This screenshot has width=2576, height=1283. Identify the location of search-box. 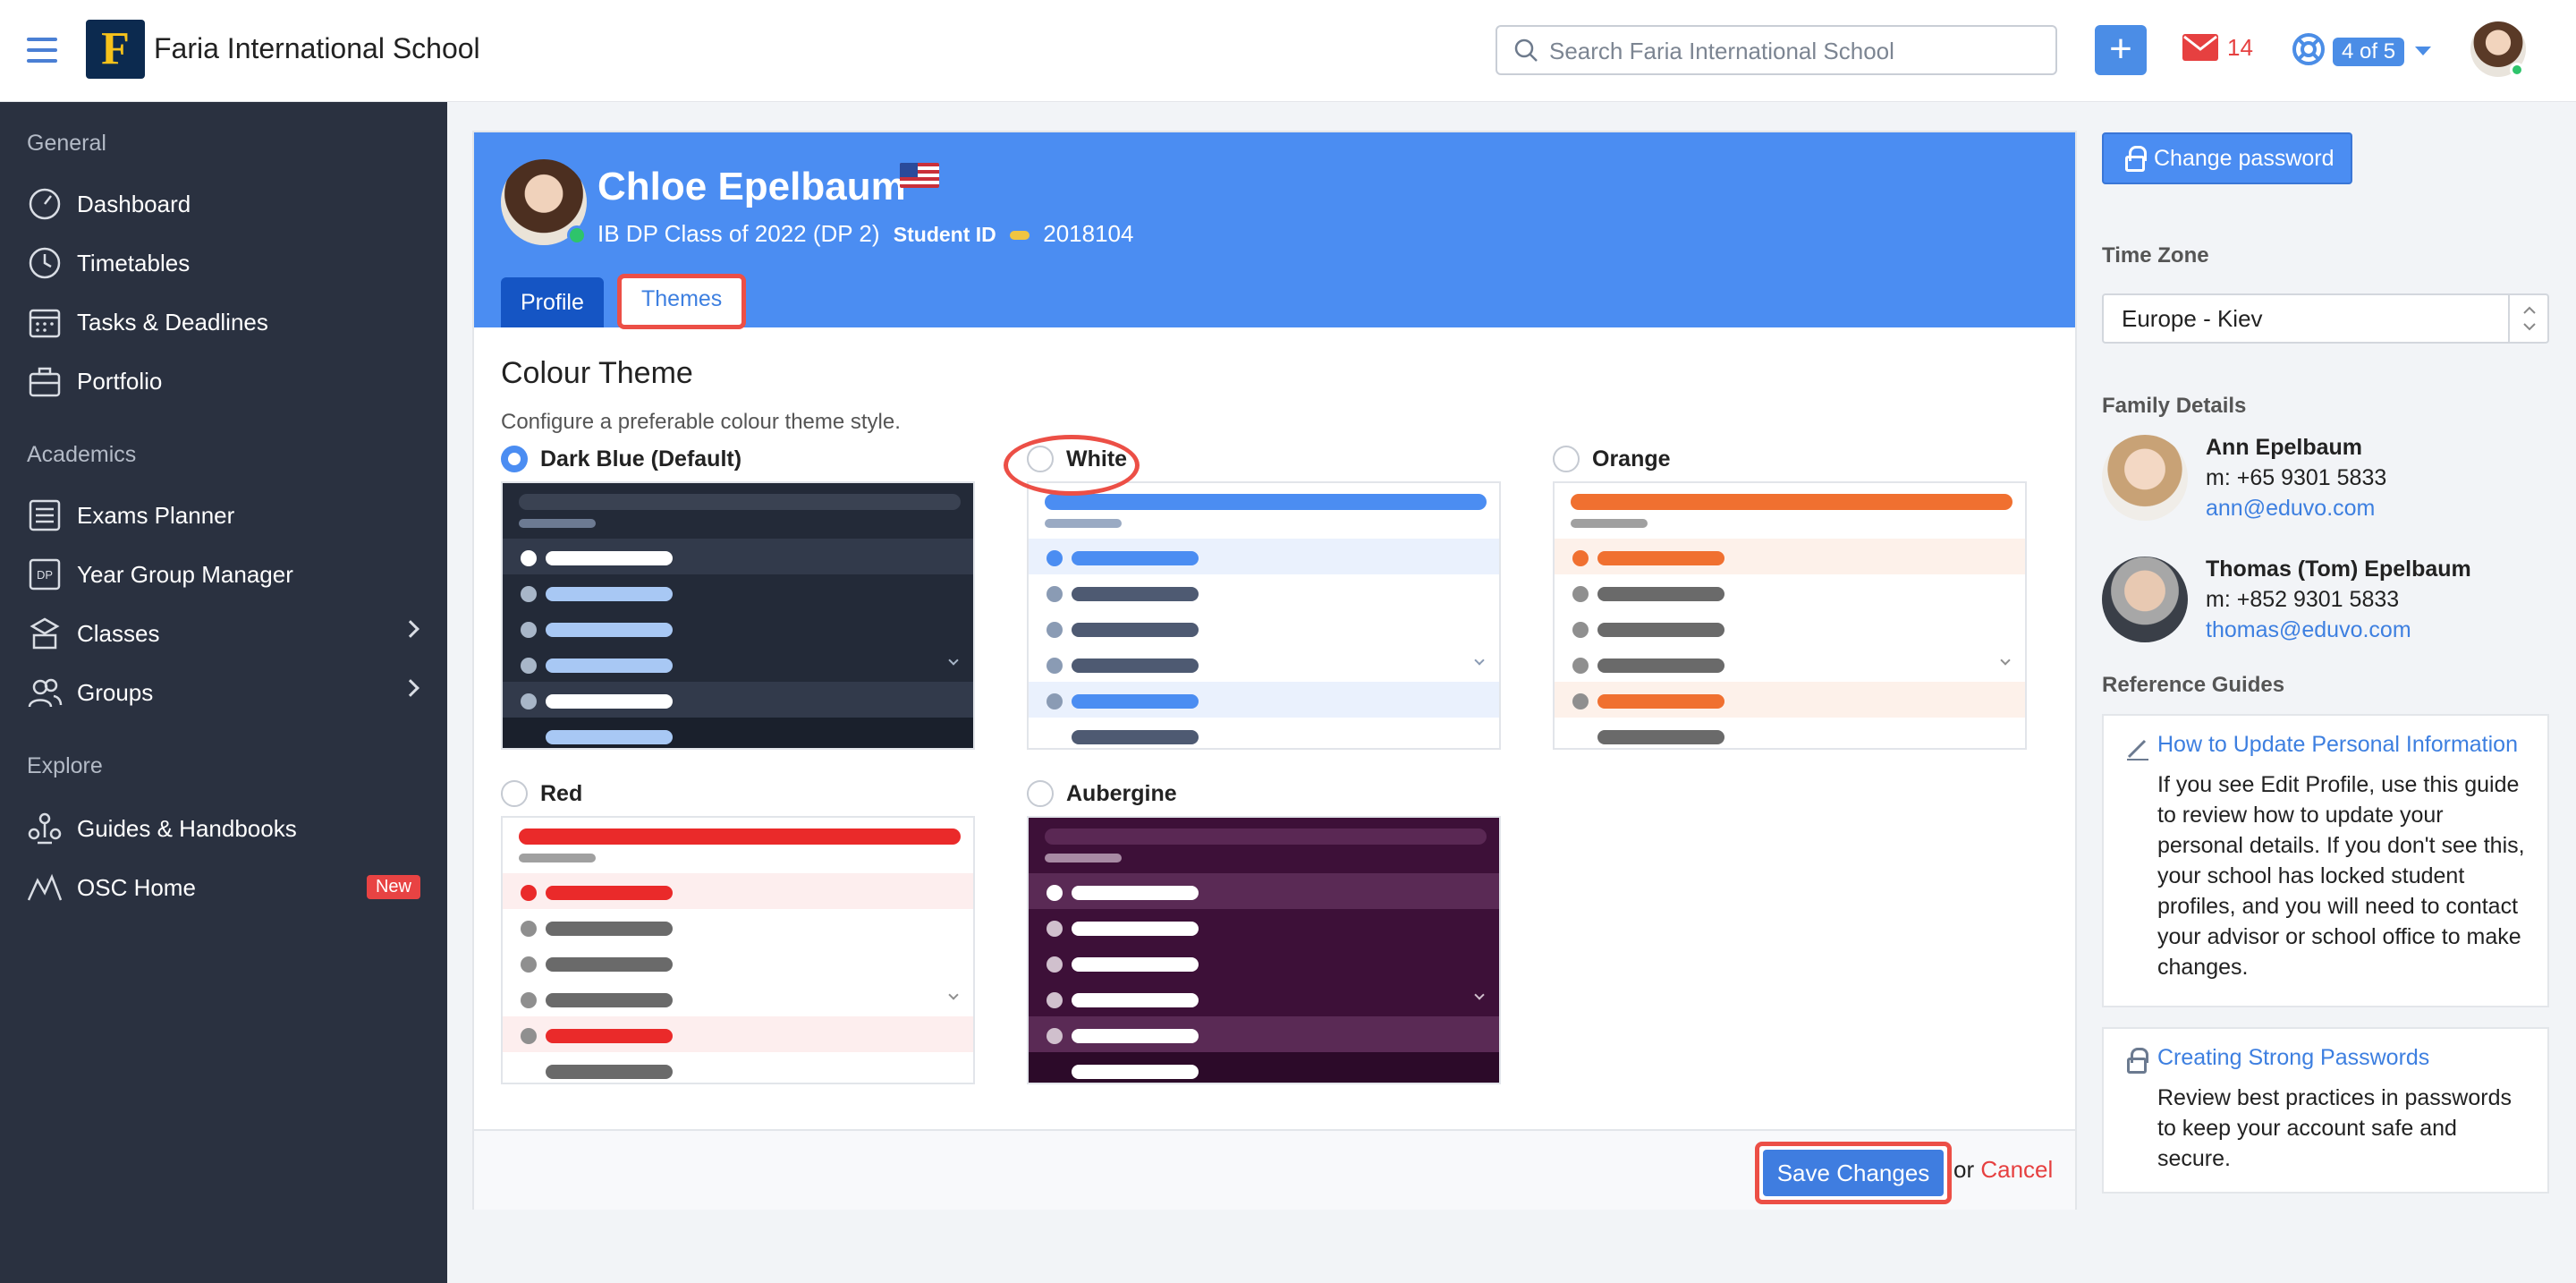
(1776, 50).